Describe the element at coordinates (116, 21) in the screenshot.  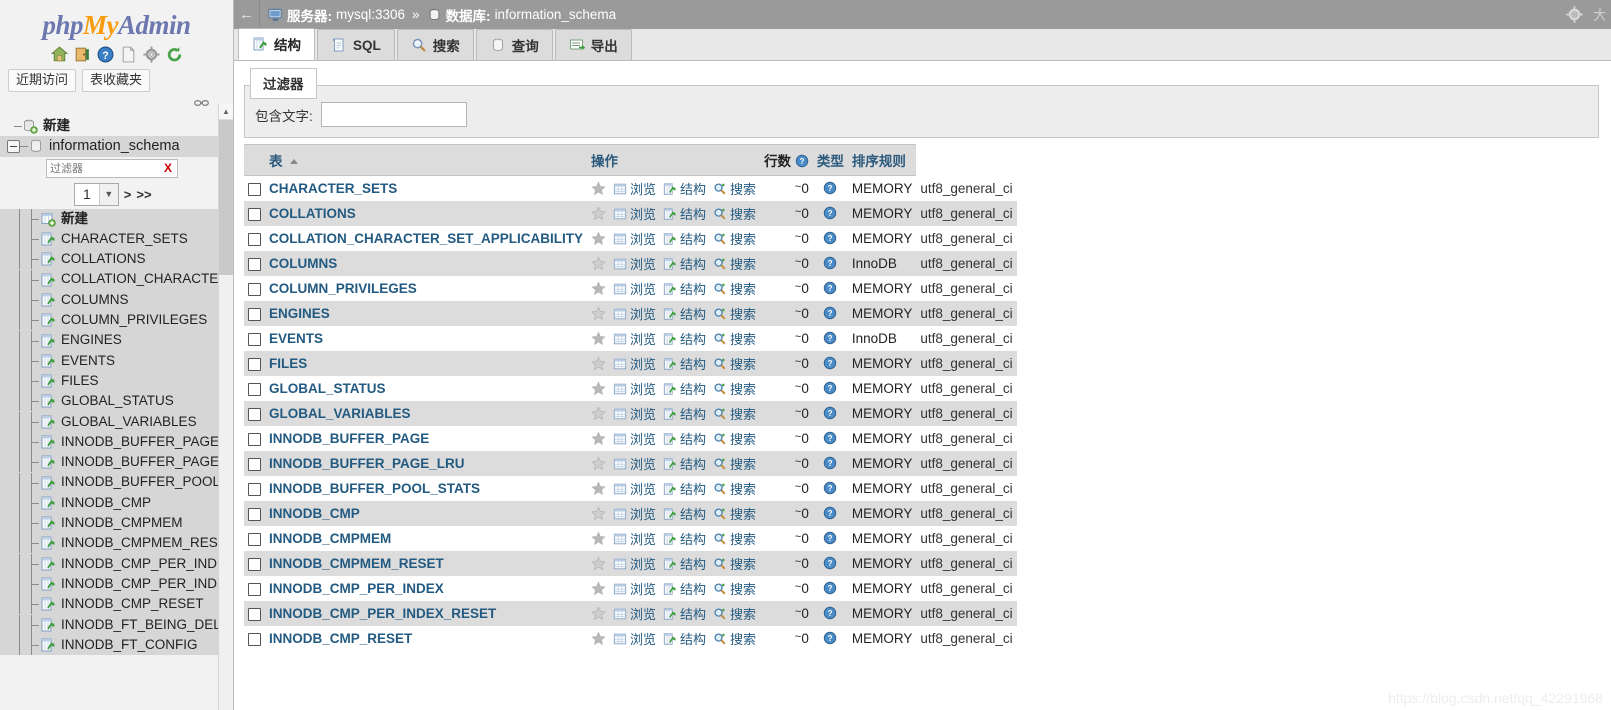
I see `phpmyadmin-logo: phpMyAdmin` at that location.